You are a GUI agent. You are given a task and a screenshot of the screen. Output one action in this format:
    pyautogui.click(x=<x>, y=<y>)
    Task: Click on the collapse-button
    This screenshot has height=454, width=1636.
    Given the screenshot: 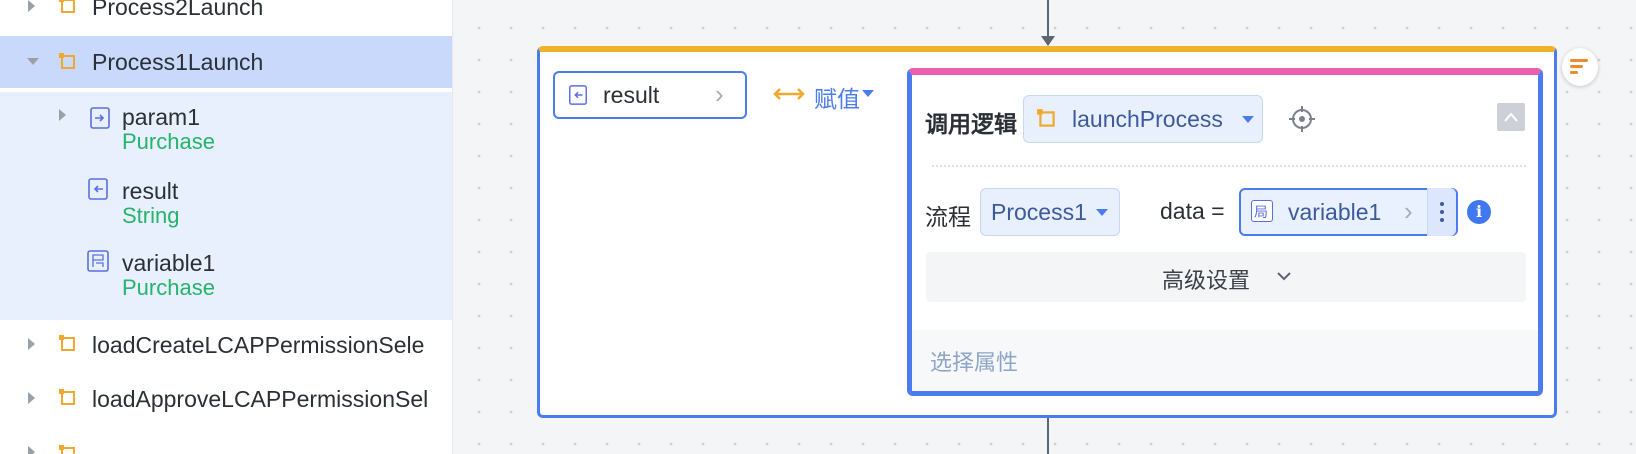 What is the action you would take?
    pyautogui.click(x=1511, y=117)
    